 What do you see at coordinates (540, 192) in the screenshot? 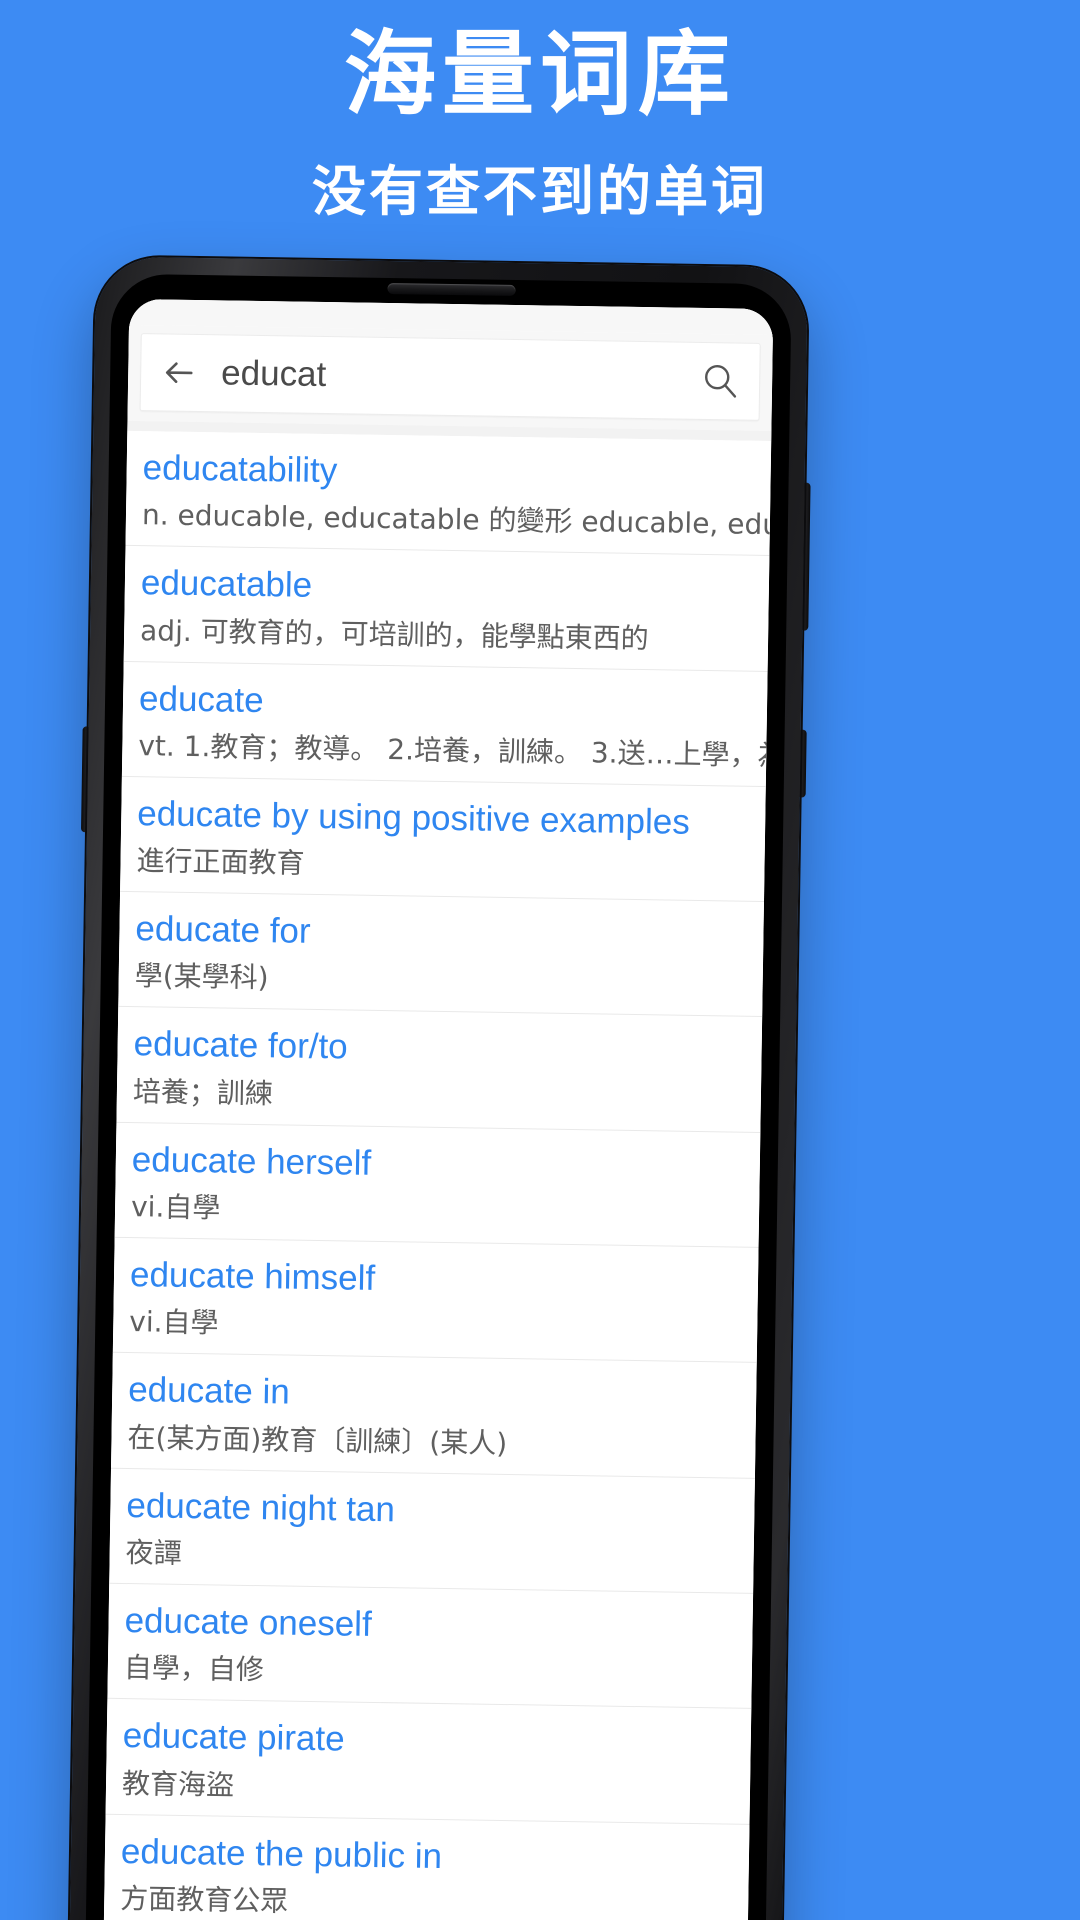
I see `promo-subtitle: 没有查不到的单词` at bounding box center [540, 192].